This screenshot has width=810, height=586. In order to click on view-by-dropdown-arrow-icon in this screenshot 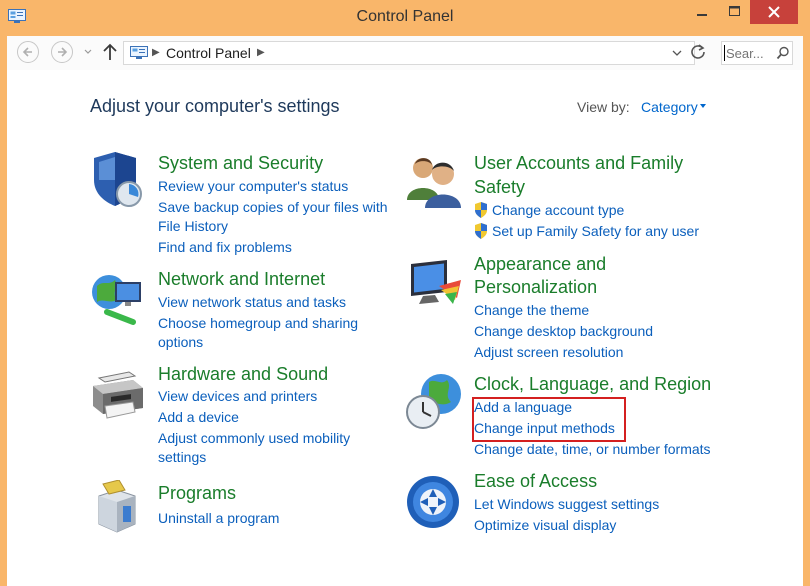, I will do `click(703, 106)`.